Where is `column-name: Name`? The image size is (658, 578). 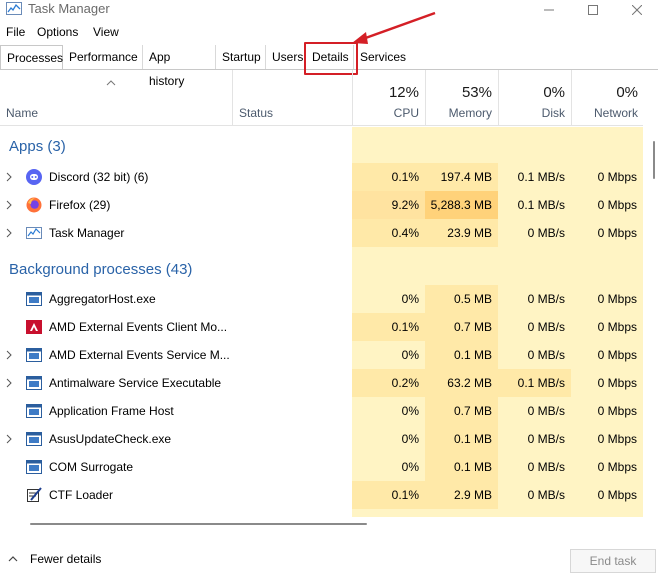 column-name: Name is located at coordinates (22, 113).